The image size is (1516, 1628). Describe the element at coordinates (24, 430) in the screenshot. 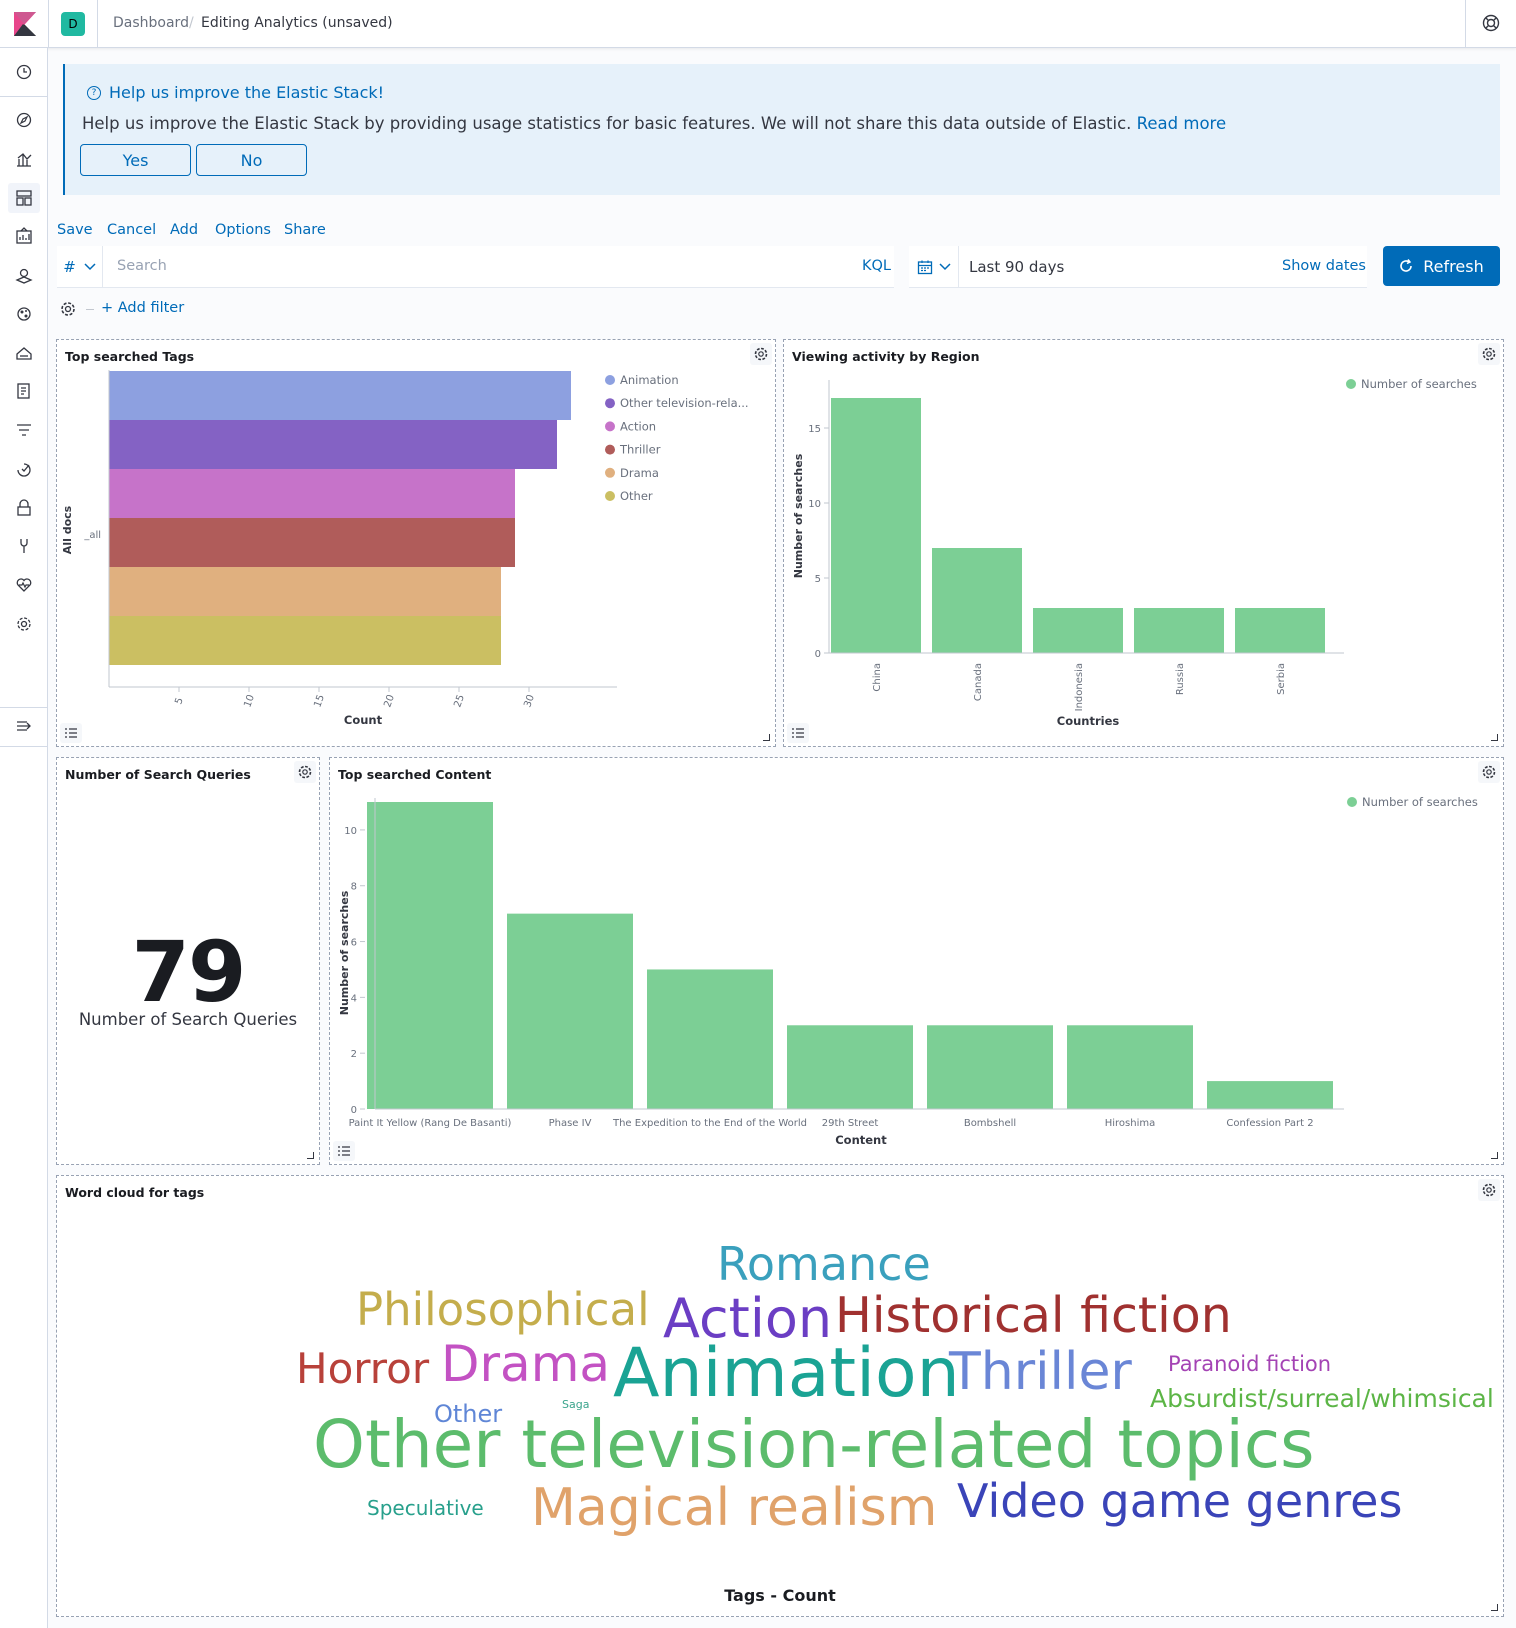

I see `apm-icon` at that location.